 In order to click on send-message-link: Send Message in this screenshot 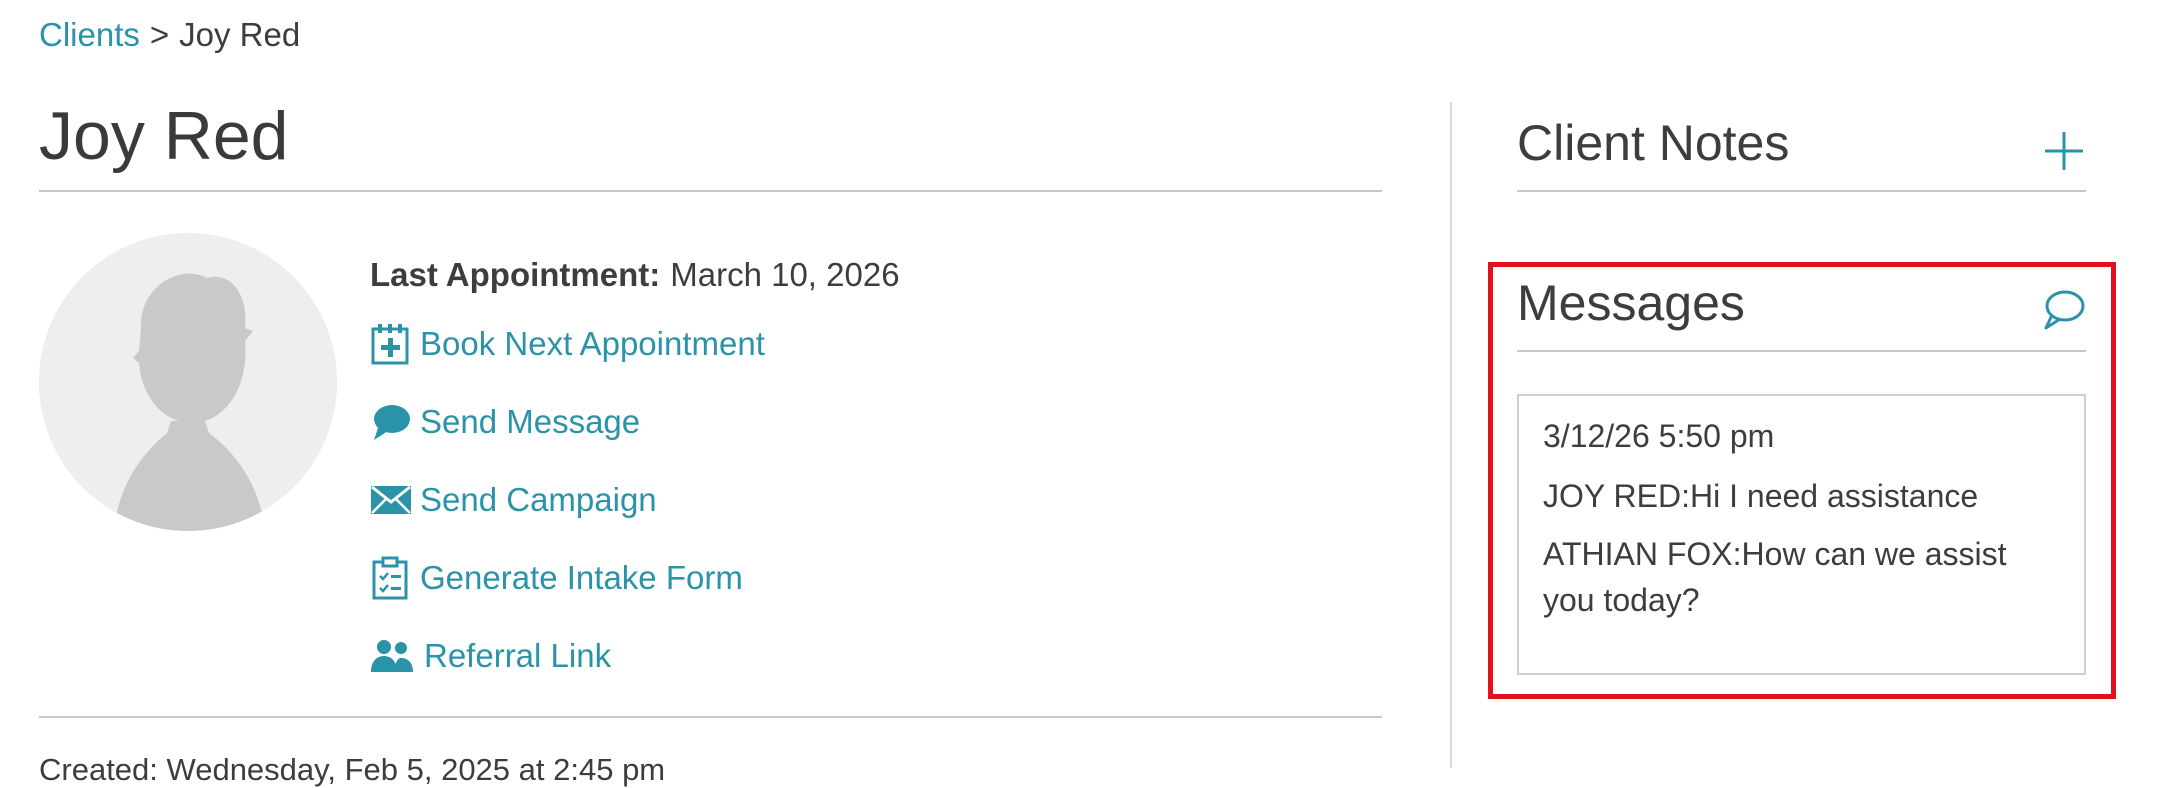, I will do `click(505, 422)`.